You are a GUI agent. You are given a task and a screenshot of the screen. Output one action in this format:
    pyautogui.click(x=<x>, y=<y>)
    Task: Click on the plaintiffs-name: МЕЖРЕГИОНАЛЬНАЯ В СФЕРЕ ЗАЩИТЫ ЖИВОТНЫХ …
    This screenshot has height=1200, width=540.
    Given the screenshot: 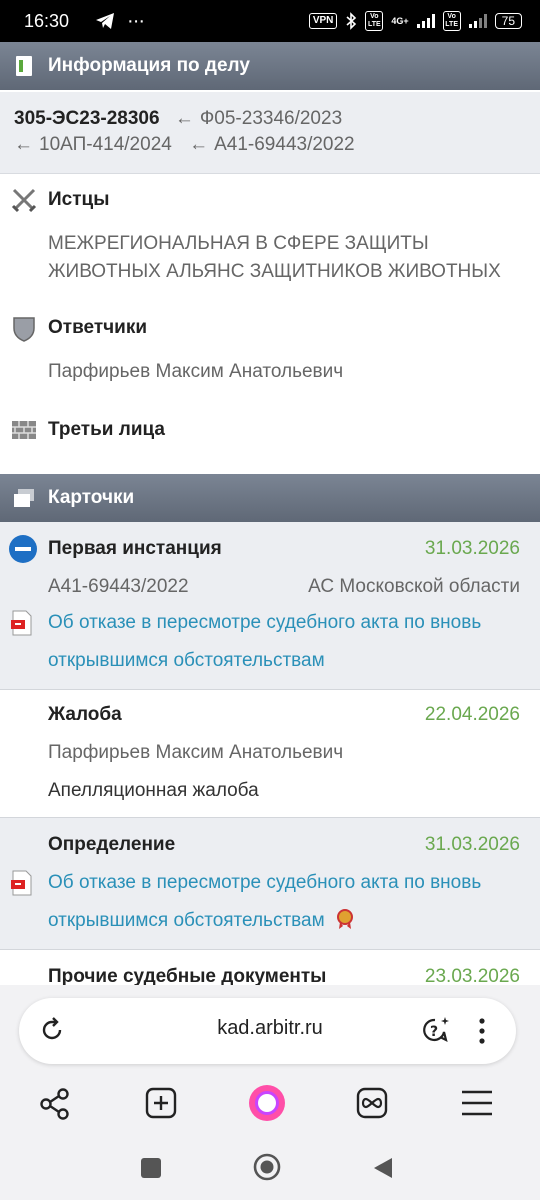 What is the action you would take?
    pyautogui.click(x=284, y=258)
    